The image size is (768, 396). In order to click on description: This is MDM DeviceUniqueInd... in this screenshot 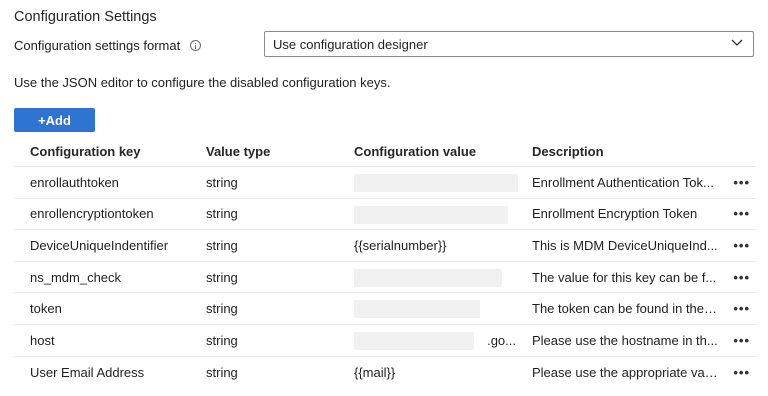, I will do `click(625, 245)`.